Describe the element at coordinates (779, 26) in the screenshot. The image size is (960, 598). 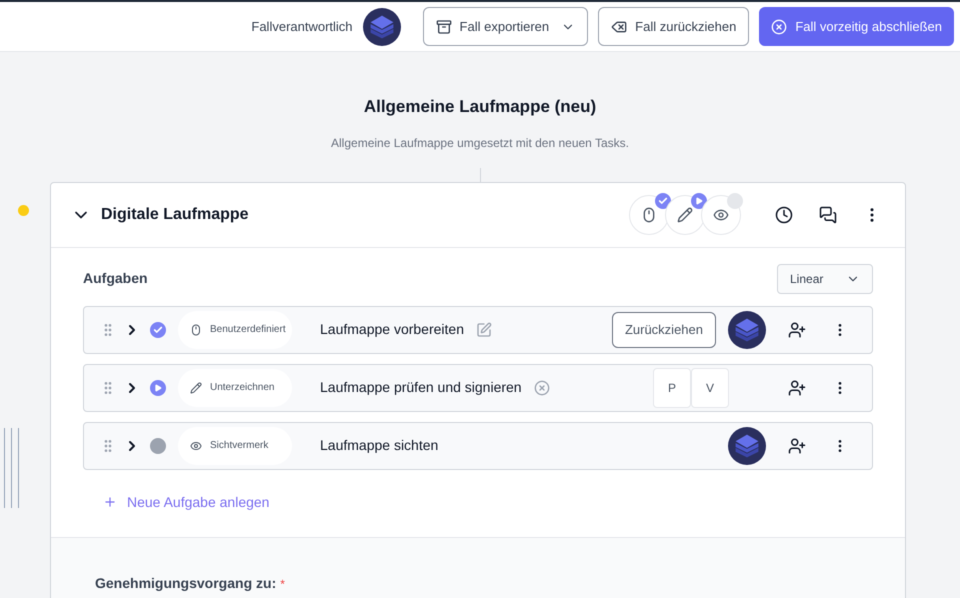
I see `close-icon` at that location.